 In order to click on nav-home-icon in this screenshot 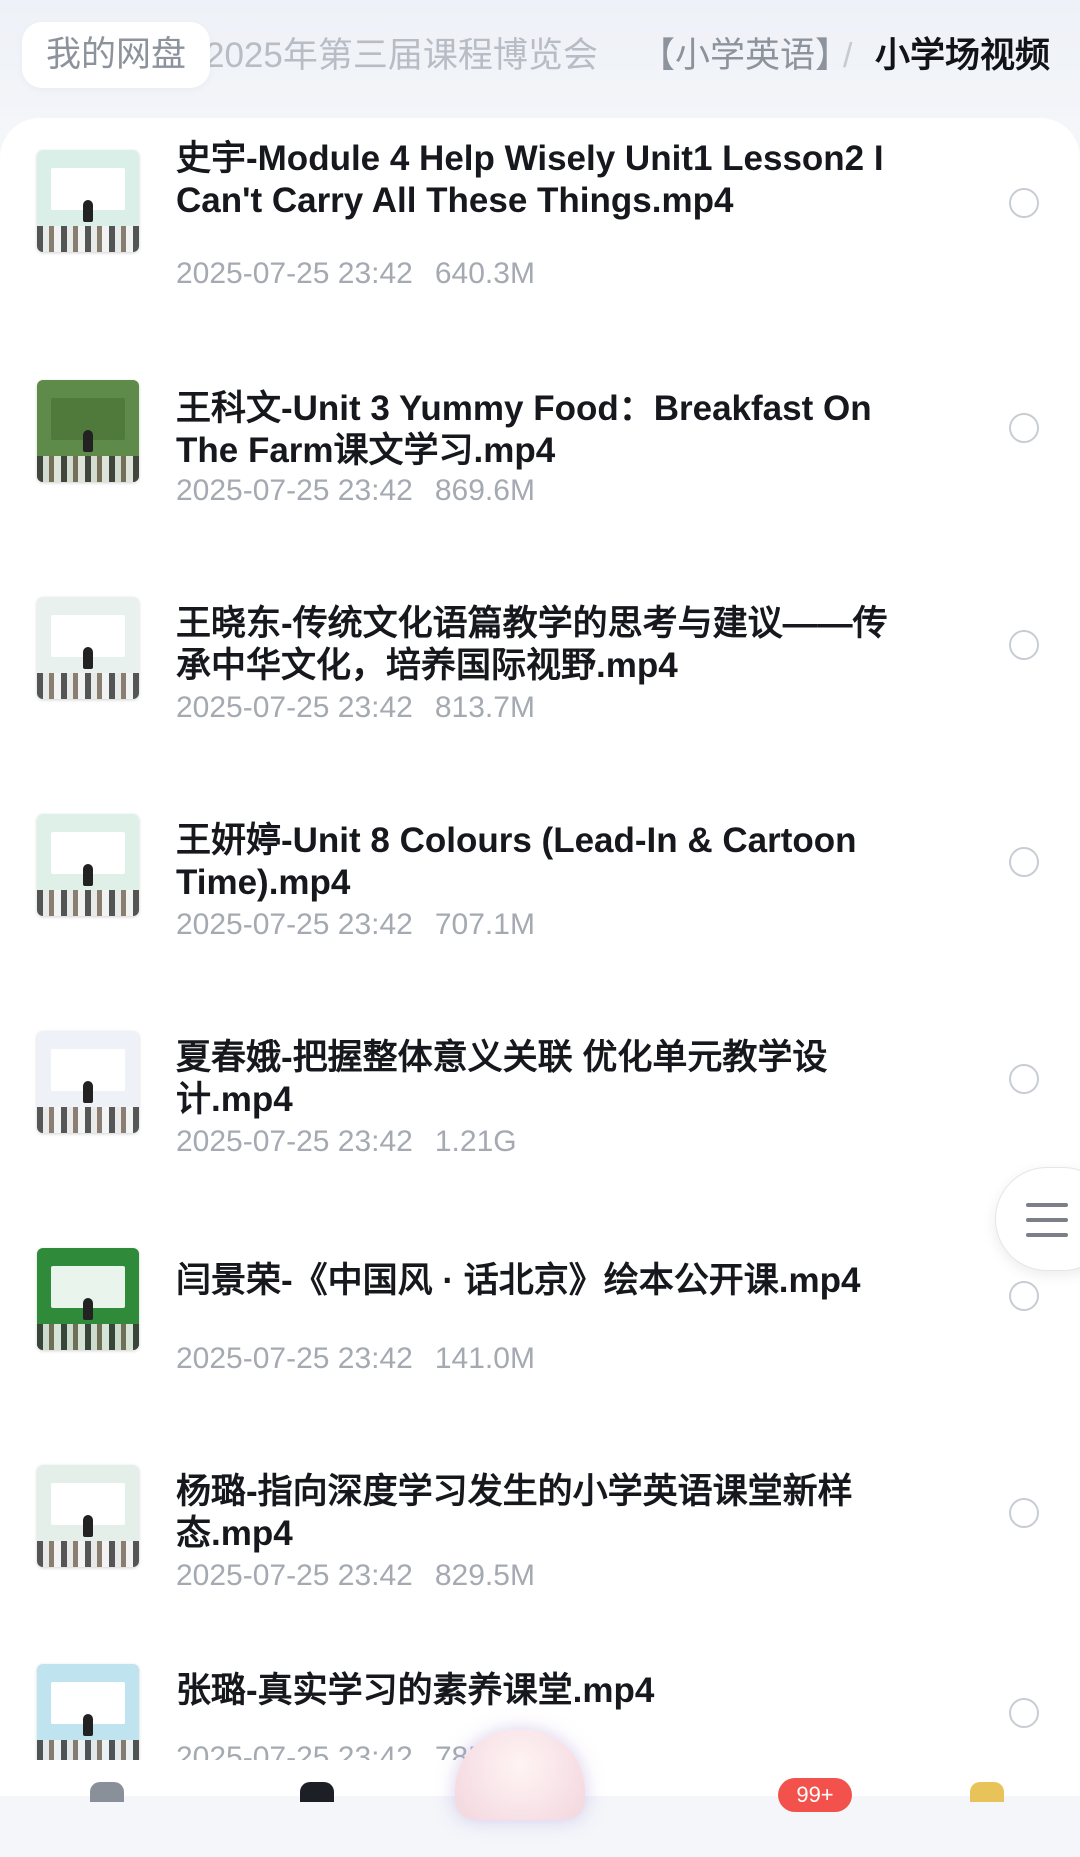, I will do `click(107, 1792)`.